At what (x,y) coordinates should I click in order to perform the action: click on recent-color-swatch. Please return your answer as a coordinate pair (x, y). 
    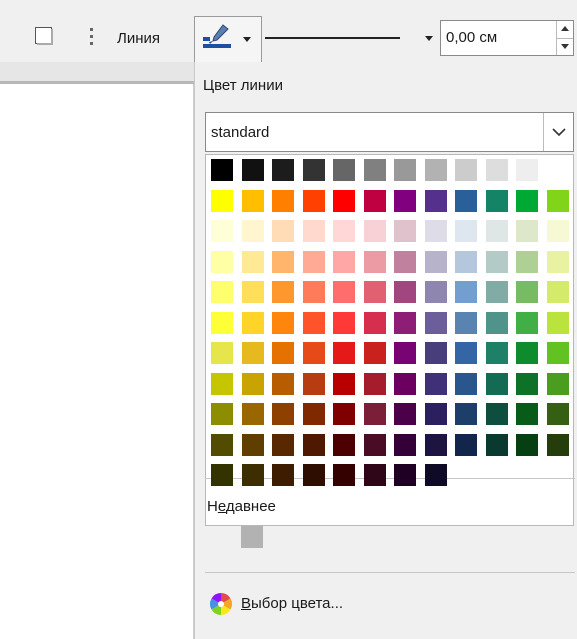
    Looking at the image, I should click on (252, 537).